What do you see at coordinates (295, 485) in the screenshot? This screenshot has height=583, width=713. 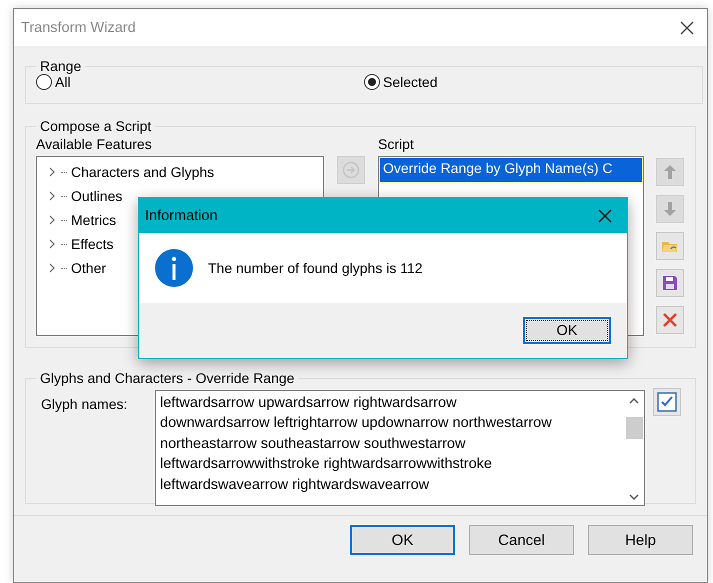 I see `text-line: leftwardswavearrow rightwardswavearrow` at bounding box center [295, 485].